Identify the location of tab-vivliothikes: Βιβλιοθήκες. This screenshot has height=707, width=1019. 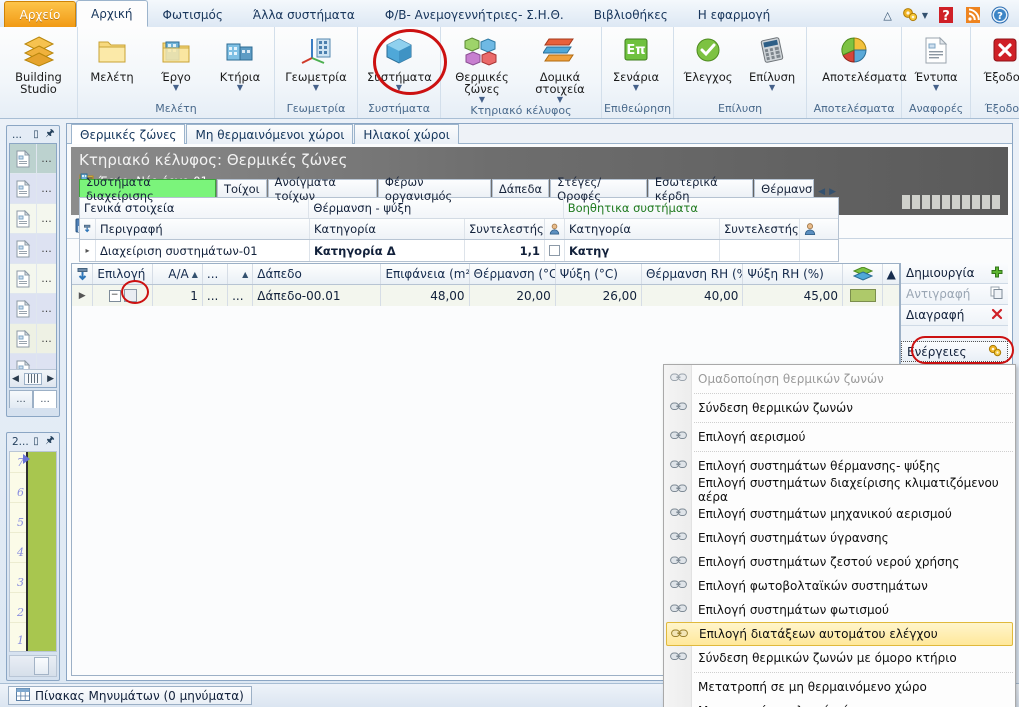
(631, 14).